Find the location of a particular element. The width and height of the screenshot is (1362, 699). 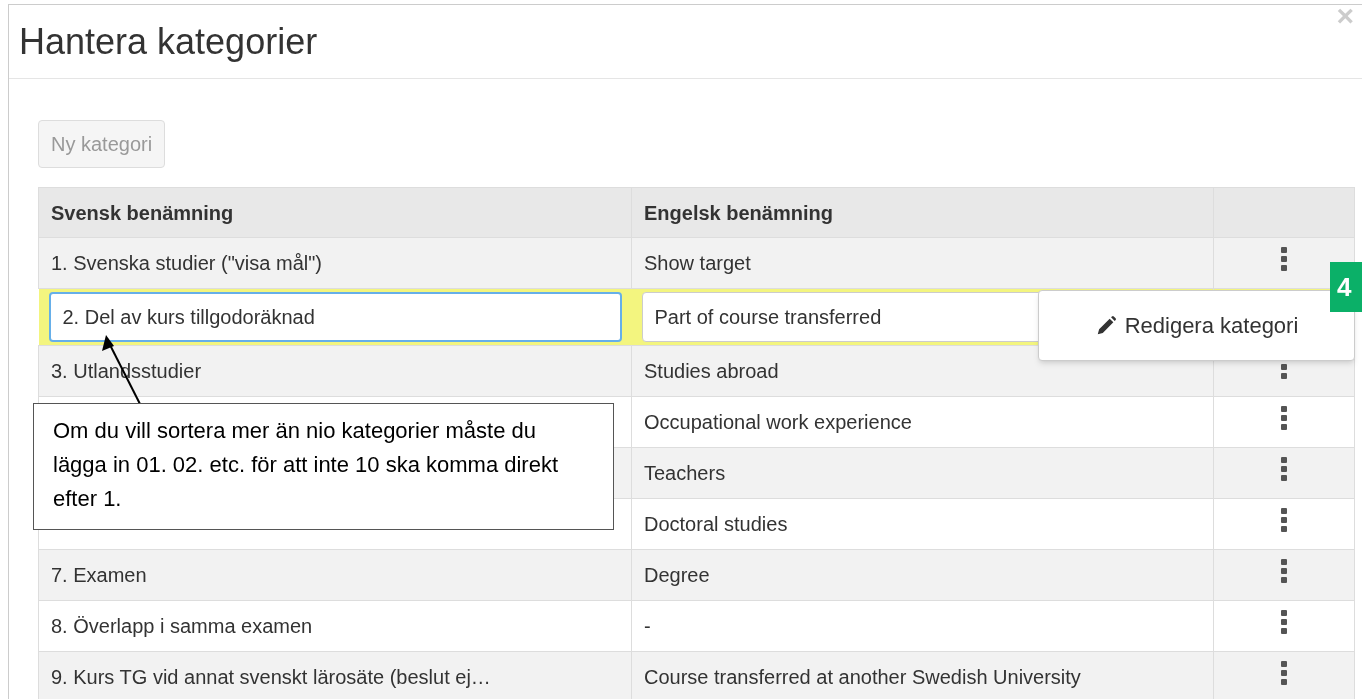

table-cell: 1. Svenska studier ("visa mål") is located at coordinates (186, 263).